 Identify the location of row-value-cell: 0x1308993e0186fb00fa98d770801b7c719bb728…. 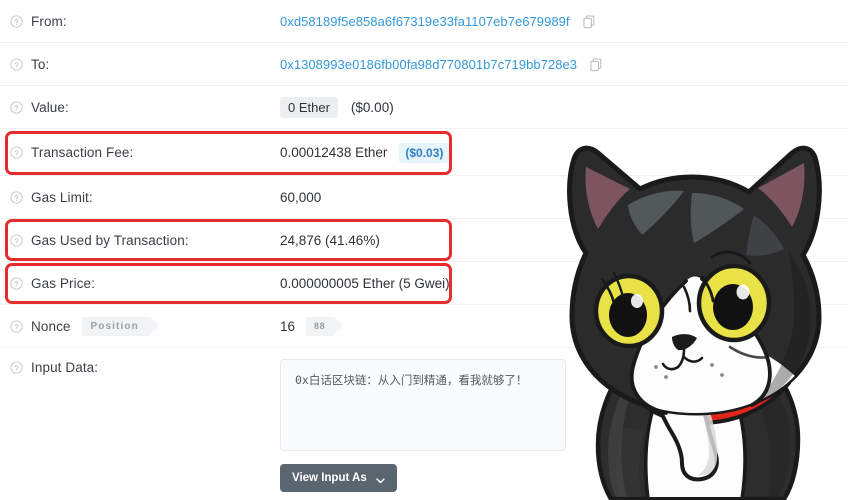
(441, 64).